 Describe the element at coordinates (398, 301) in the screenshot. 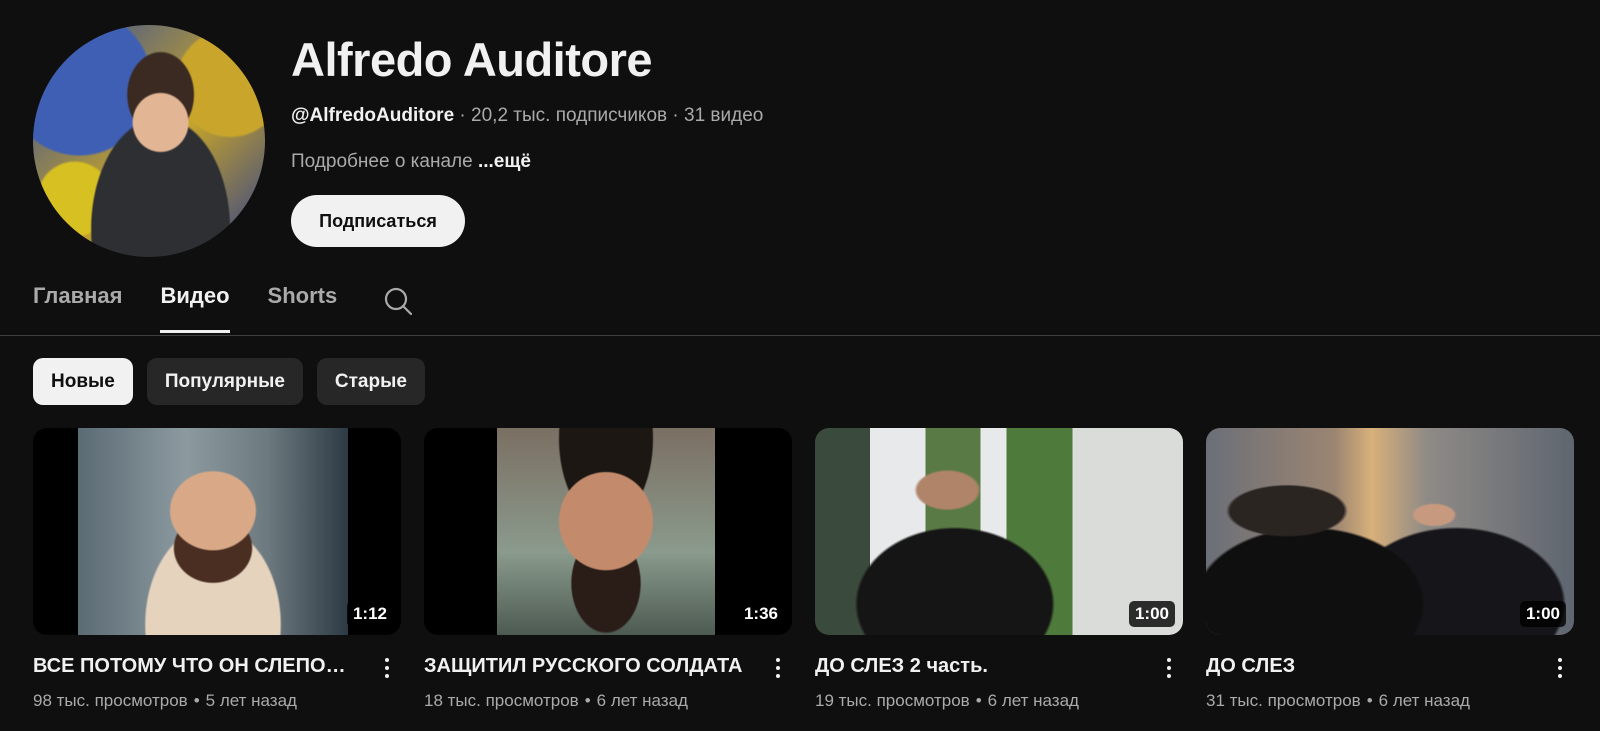

I see `search-icon` at that location.